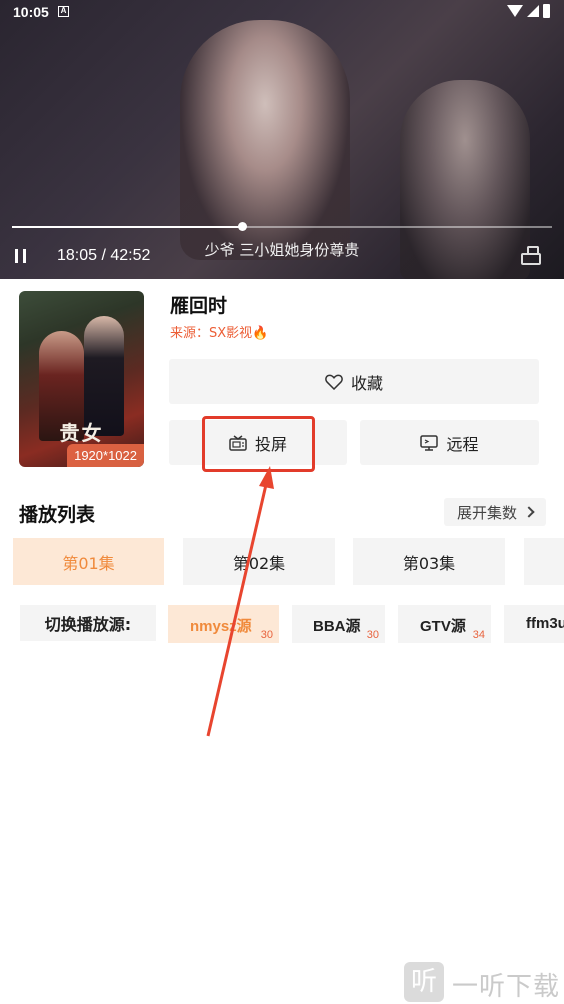 The image size is (564, 1004). What do you see at coordinates (81, 433) in the screenshot?
I see `poster-title: 贵女` at bounding box center [81, 433].